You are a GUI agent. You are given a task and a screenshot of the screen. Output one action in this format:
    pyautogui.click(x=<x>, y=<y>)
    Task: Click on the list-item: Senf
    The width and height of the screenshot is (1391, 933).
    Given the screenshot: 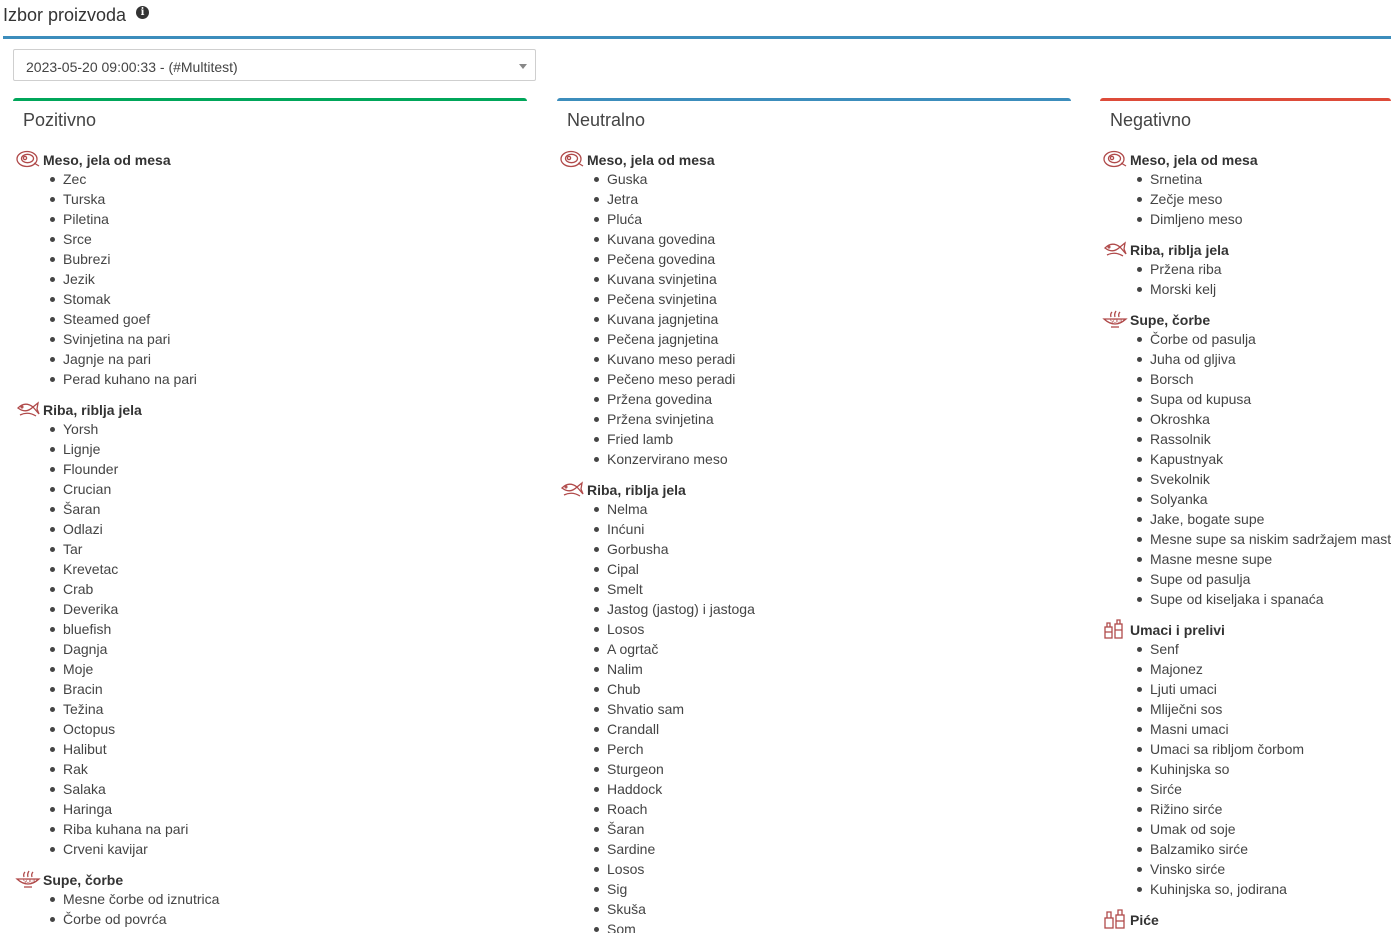 What is the action you would take?
    pyautogui.click(x=1246, y=649)
    